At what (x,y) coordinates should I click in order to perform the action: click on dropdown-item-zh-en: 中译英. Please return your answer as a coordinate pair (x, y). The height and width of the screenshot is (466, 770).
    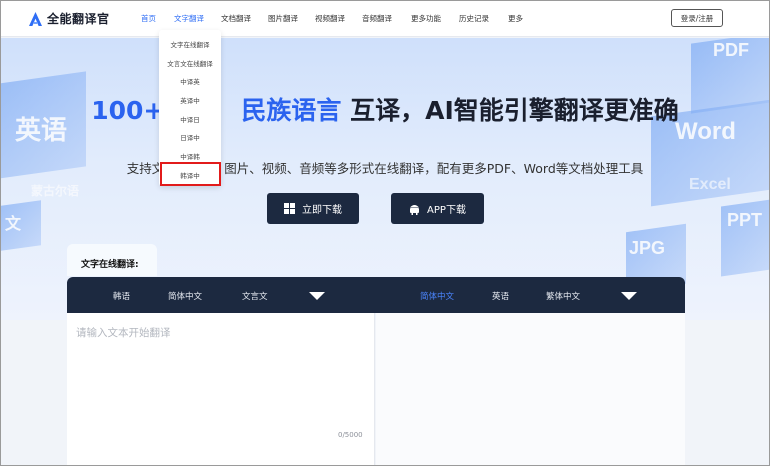
    Looking at the image, I should click on (190, 81).